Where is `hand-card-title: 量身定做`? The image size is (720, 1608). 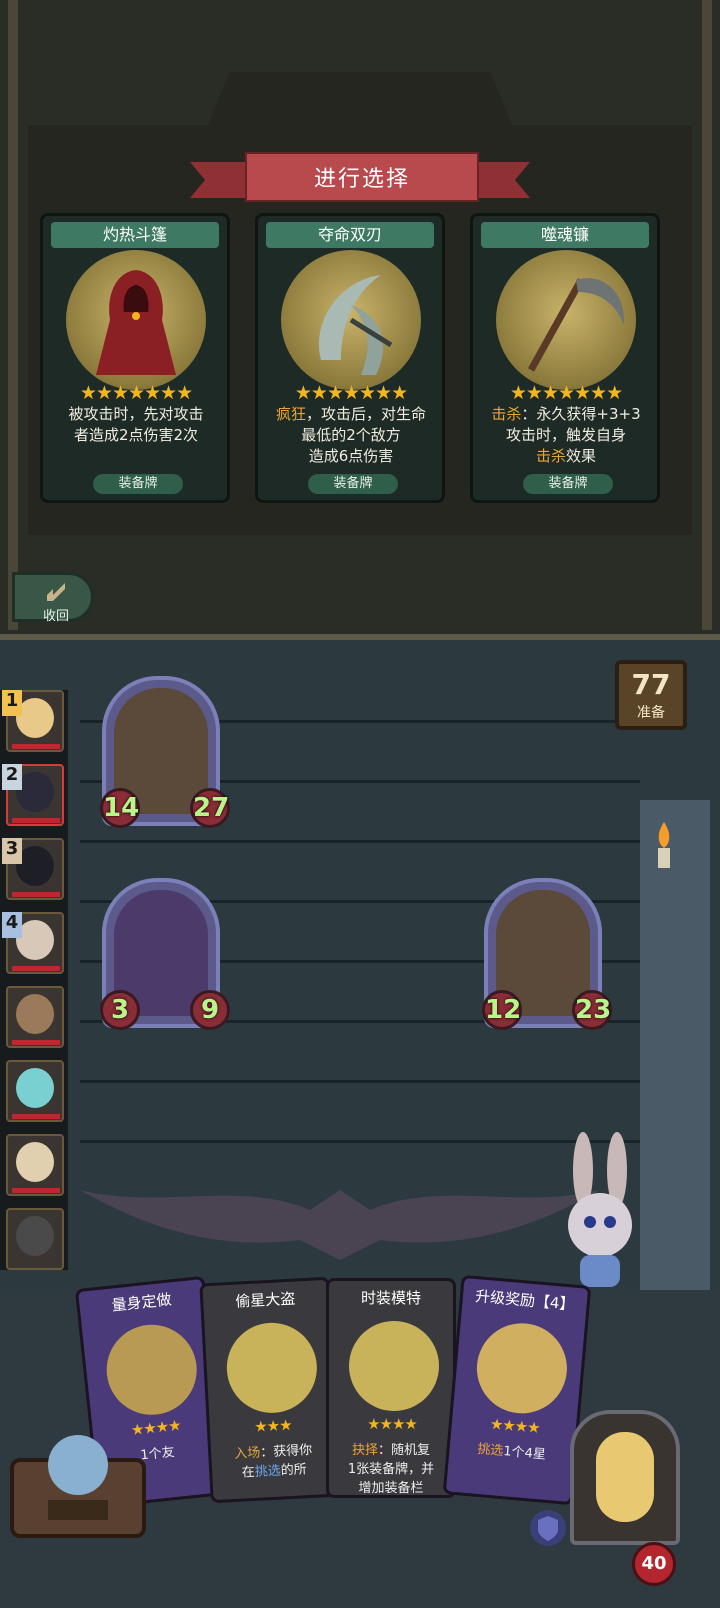
hand-card-title: 量身定做 is located at coordinates (141, 1302).